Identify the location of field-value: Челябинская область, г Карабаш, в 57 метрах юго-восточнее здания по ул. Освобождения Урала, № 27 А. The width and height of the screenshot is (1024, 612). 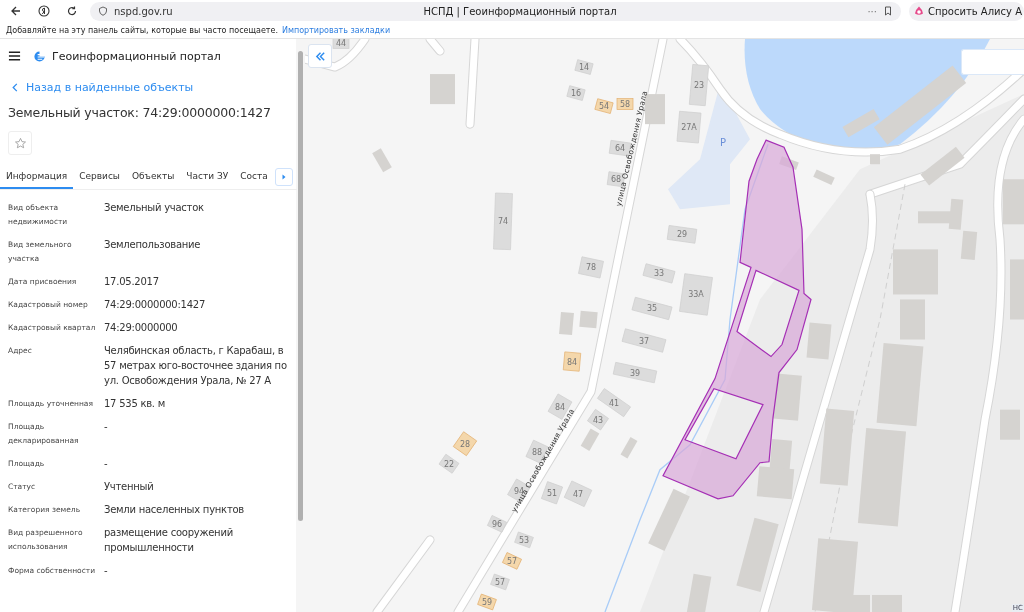
(196, 366).